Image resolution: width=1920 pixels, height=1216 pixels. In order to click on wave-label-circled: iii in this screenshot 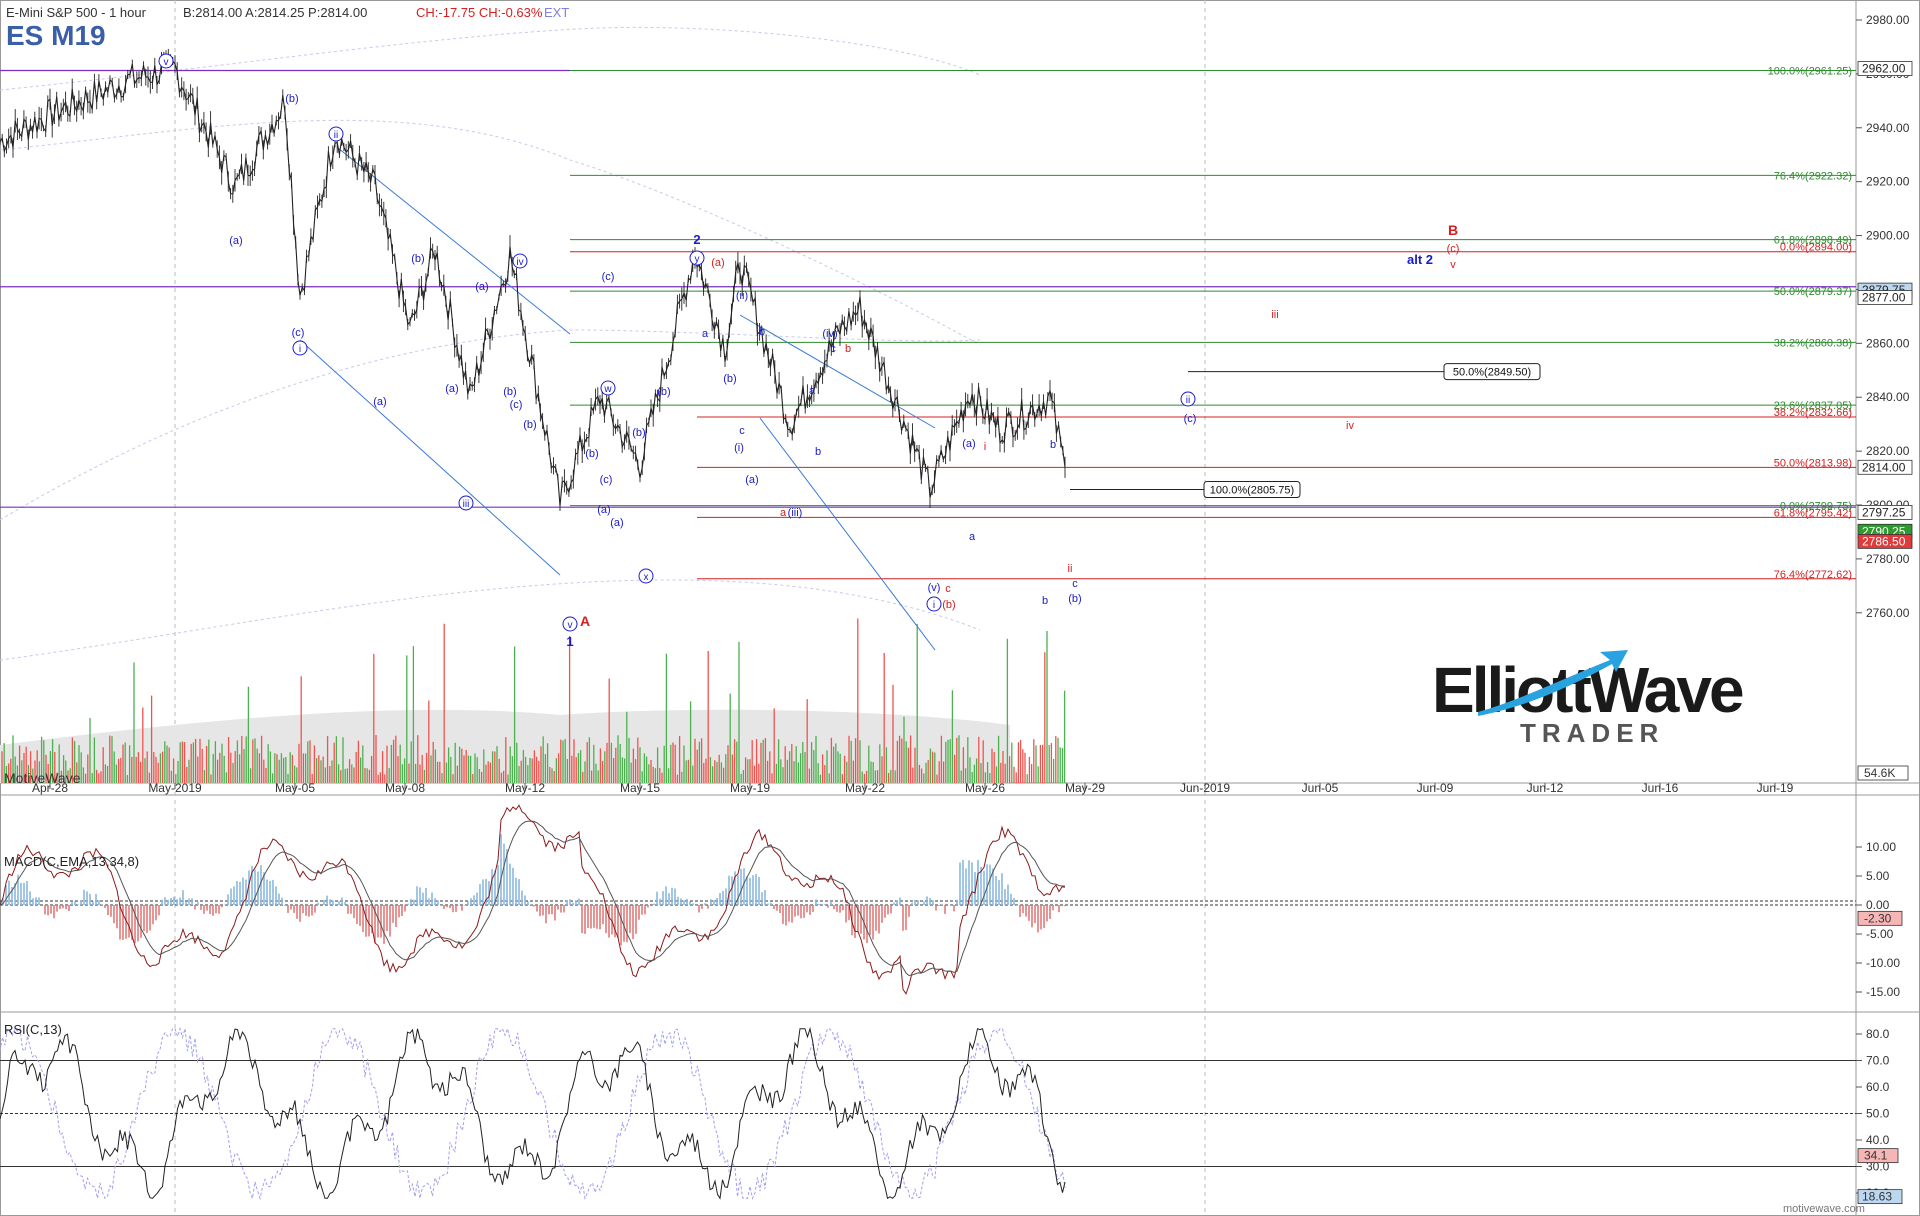, I will do `click(466, 504)`.